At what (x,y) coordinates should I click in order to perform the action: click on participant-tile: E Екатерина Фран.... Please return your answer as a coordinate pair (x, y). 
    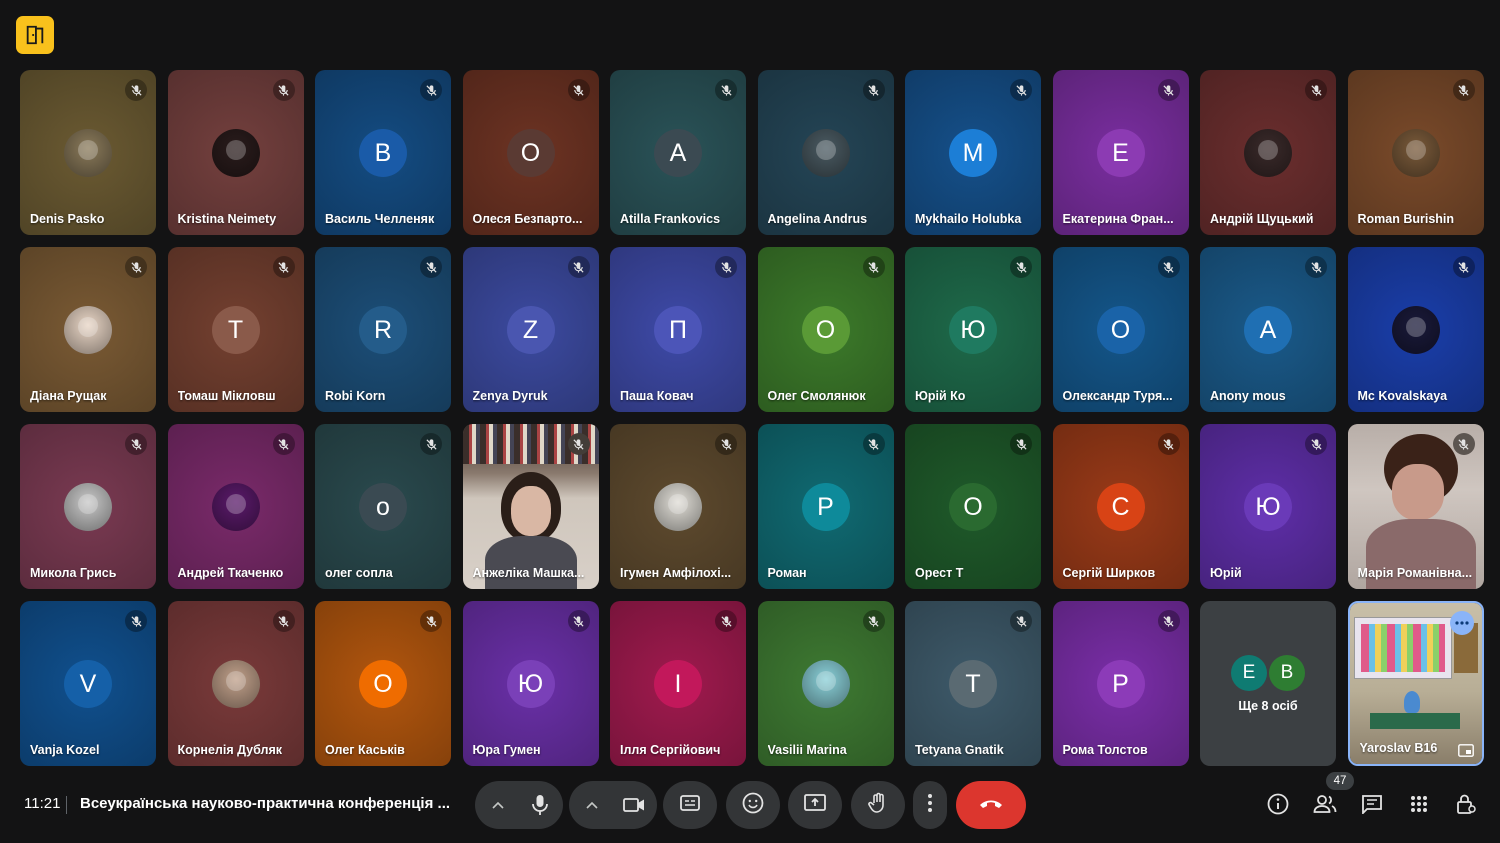
    Looking at the image, I should click on (1120, 152).